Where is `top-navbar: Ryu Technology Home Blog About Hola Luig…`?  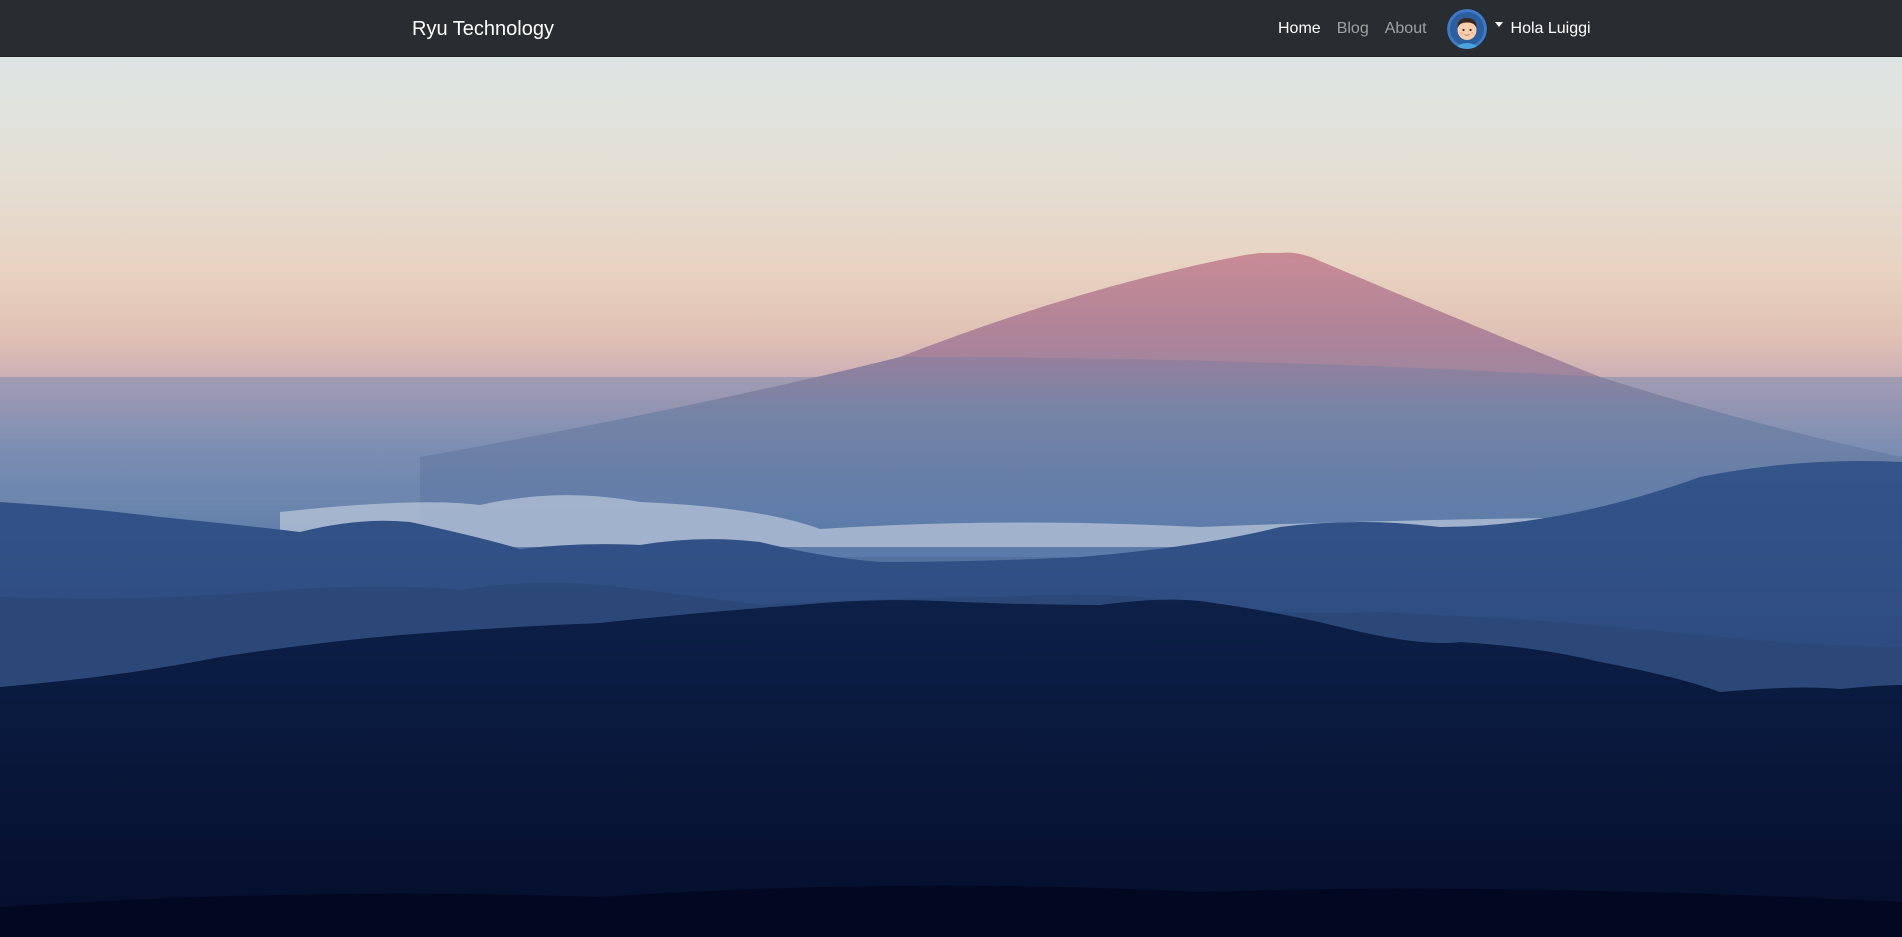 top-navbar: Ryu Technology Home Blog About Hola Luig… is located at coordinates (951, 28).